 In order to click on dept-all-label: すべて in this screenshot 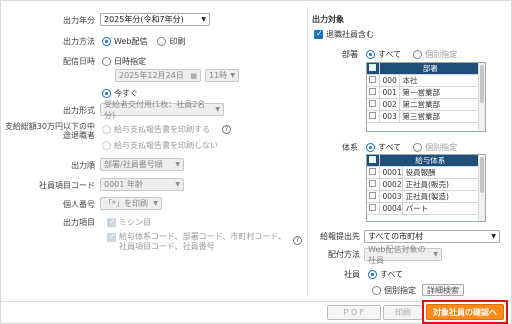, I will do `click(390, 54)`.